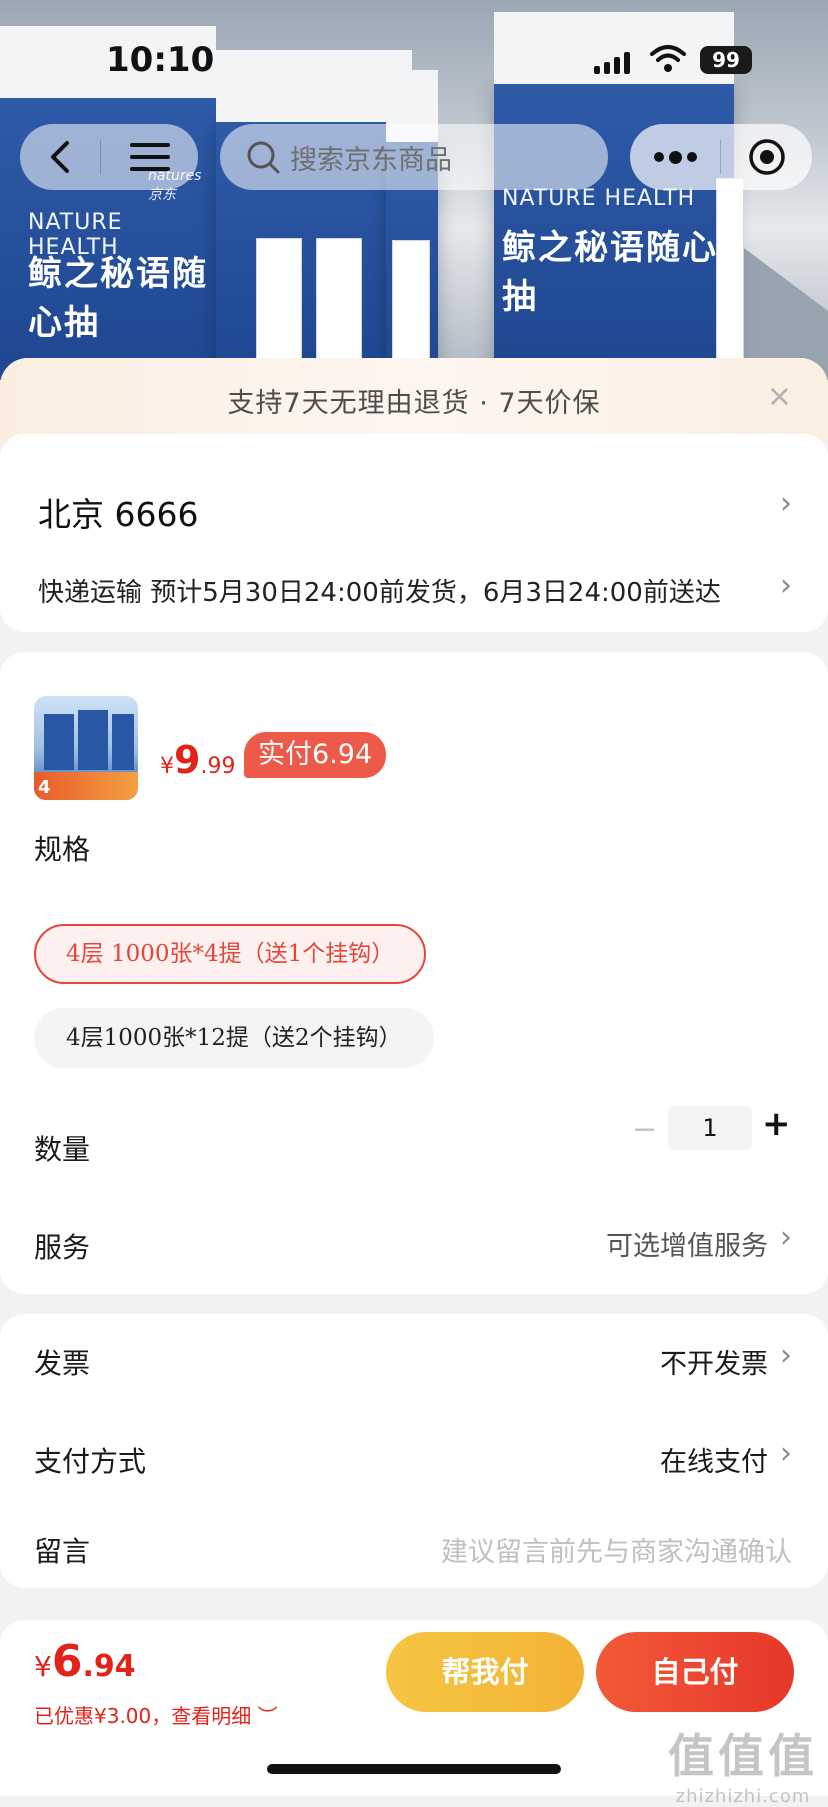  Describe the element at coordinates (156, 1714) in the screenshot. I see `discount-detail-link: 已优惠¥3.00，查看明细 ︶` at that location.